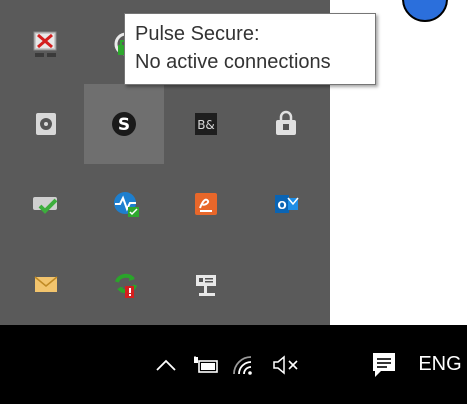 This screenshot has height=404, width=467. I want to click on pulse-secure-icon: S, so click(124, 124).